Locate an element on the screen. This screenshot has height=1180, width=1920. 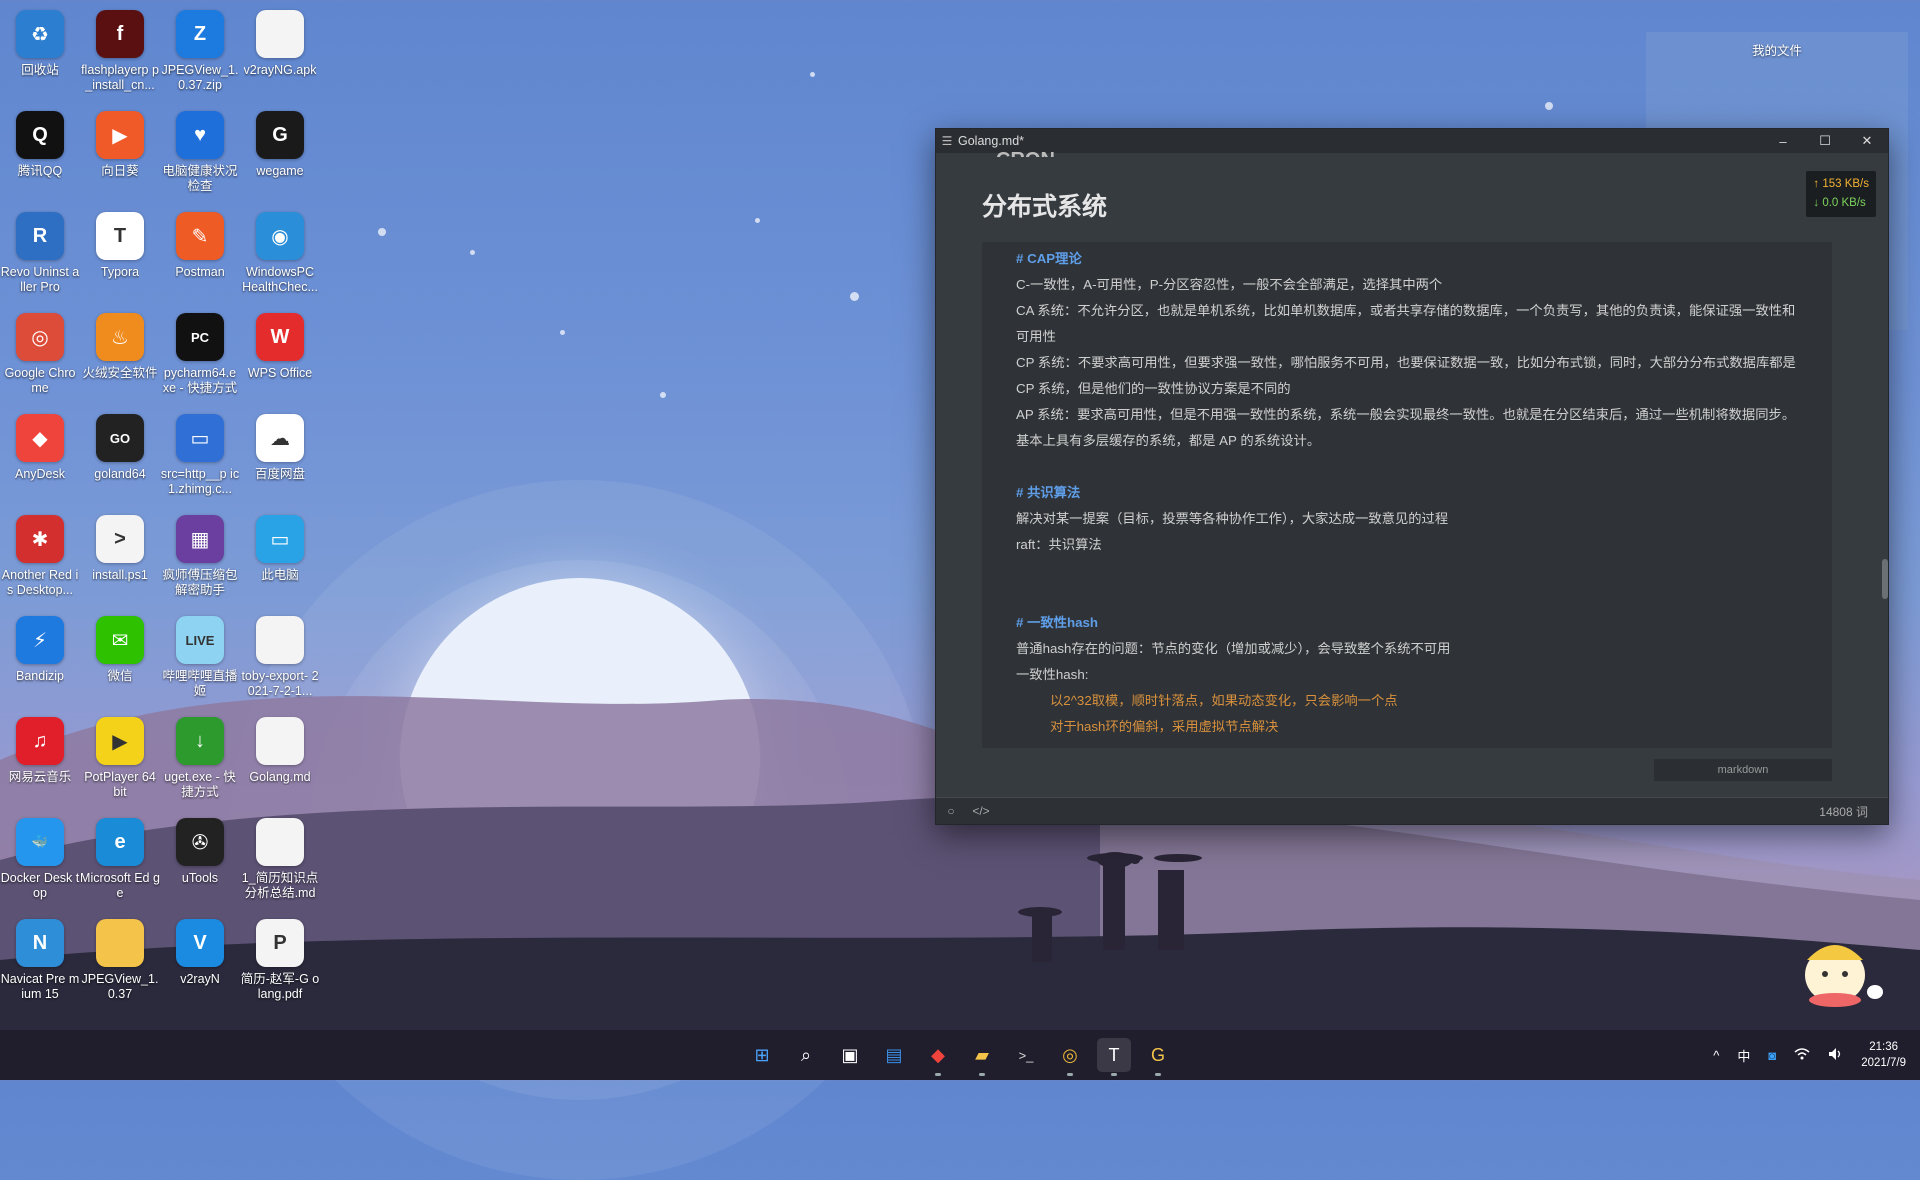
desktop-icon: ✇ uTools is located at coordinates (200, 852).